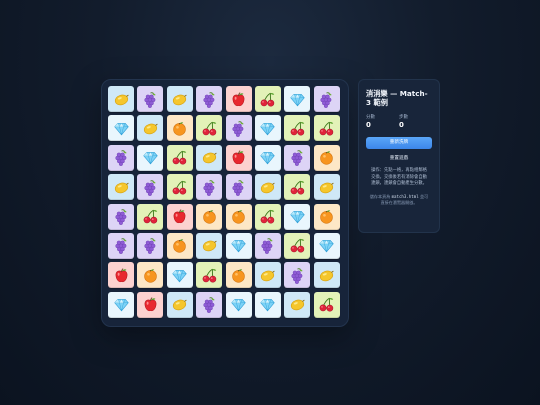  I want to click on moves-value: 0, so click(401, 125).